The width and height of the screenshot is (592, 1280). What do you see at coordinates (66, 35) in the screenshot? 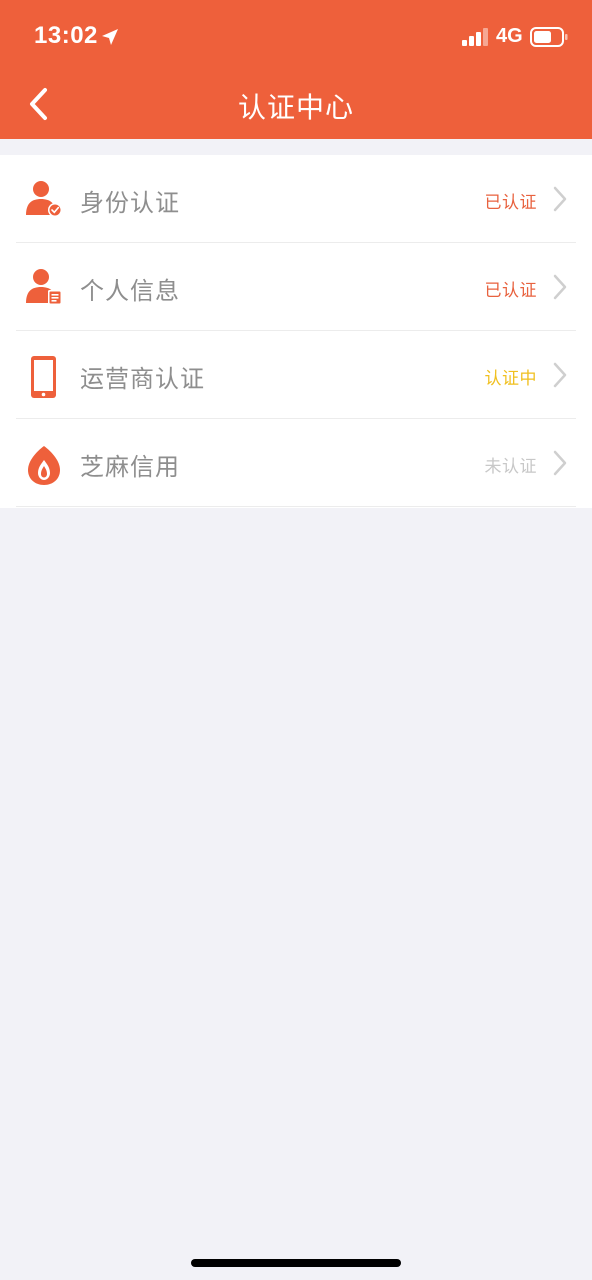
I see `status-time: 13:02` at bounding box center [66, 35].